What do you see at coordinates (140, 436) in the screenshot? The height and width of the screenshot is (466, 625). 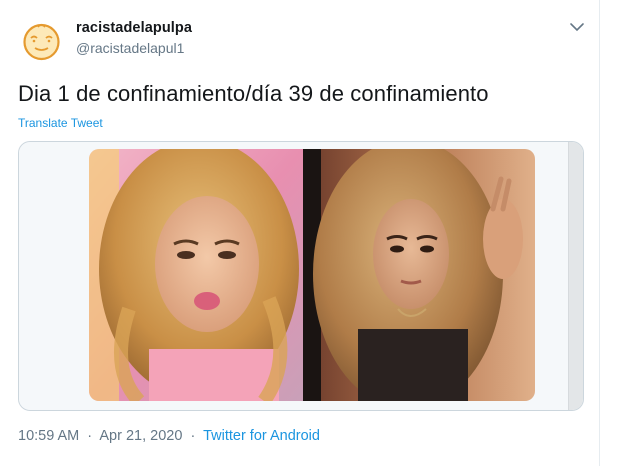 I see `tweet-date: Apr 21, 2020` at bounding box center [140, 436].